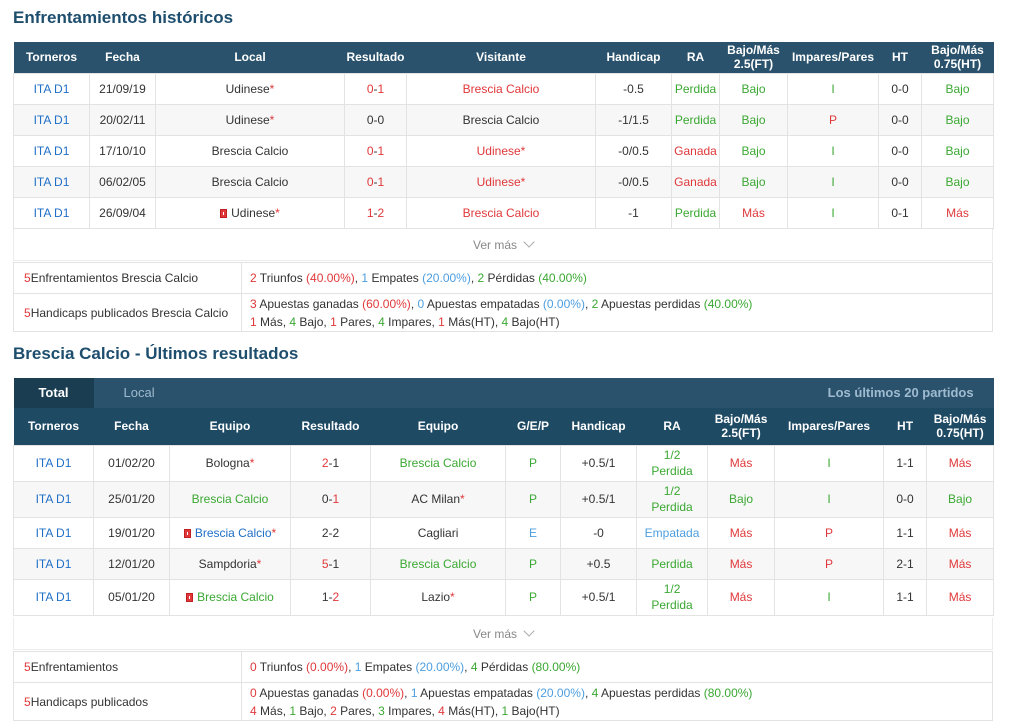 This screenshot has width=1019, height=723. What do you see at coordinates (281, 278) in the screenshot?
I see `wins-label: Triunfos` at bounding box center [281, 278].